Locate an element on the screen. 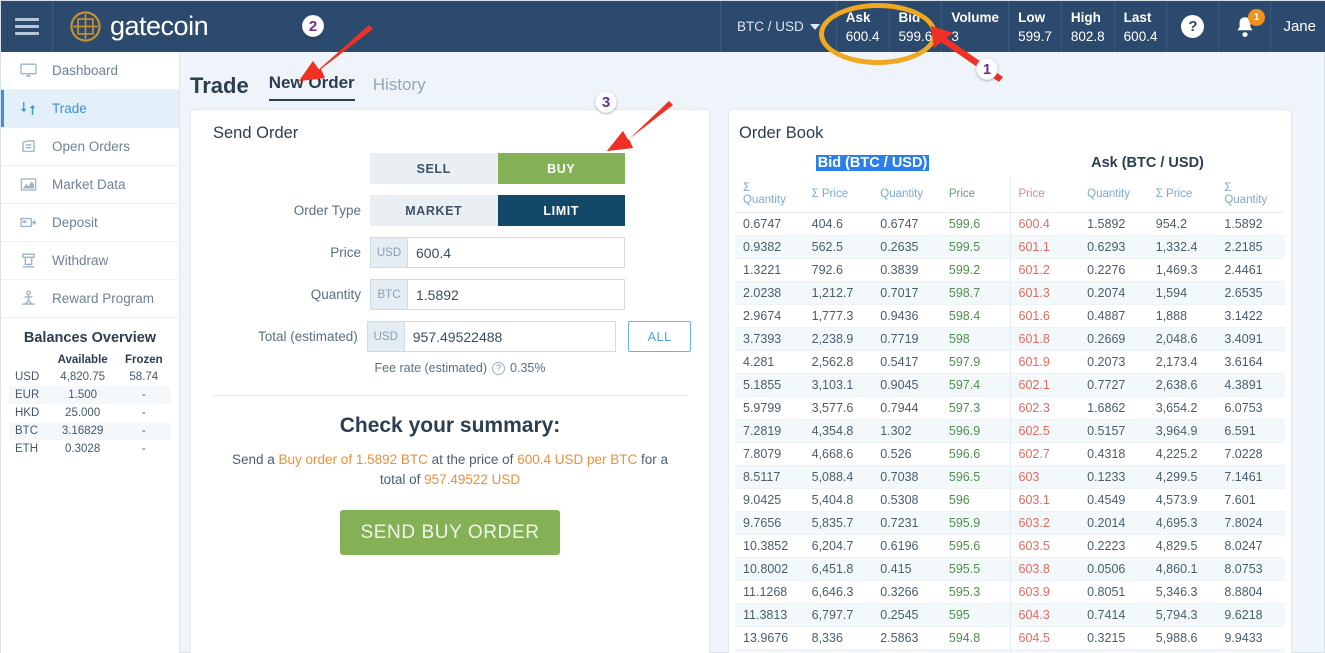  table-row: 601.9 0.2073 2,173.4 3.6164 is located at coordinates (1147, 362).